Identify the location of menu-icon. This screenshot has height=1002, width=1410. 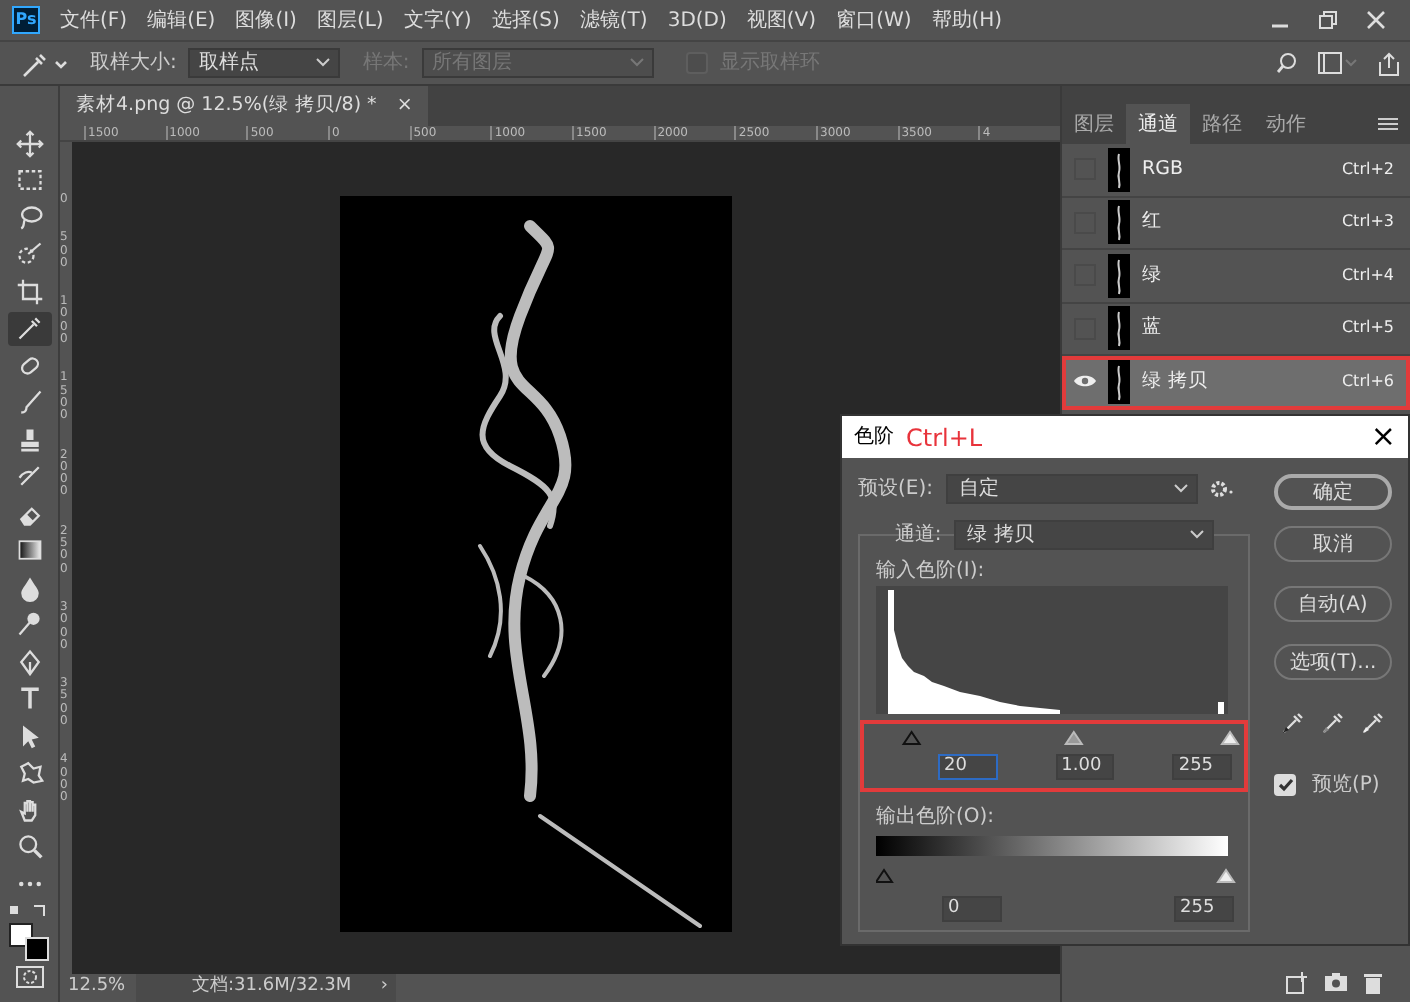
(1388, 124).